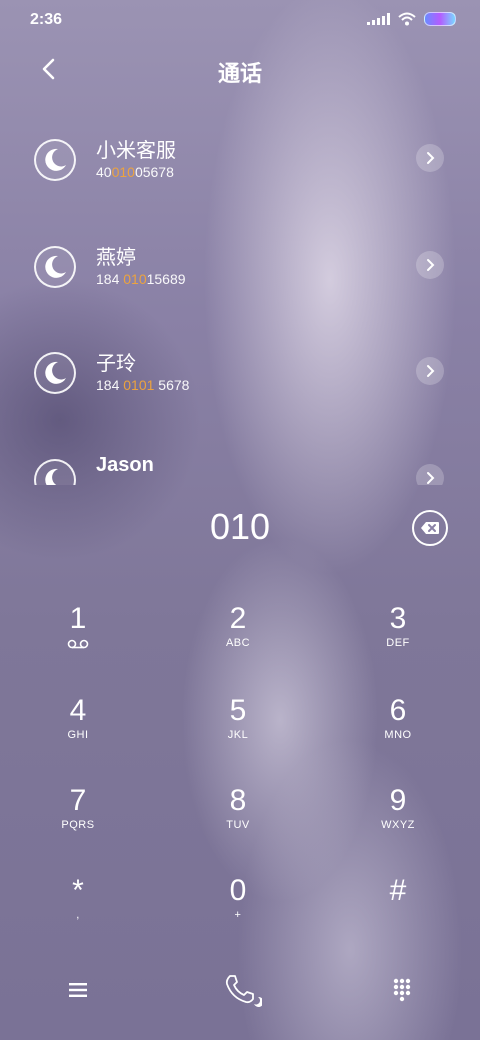  Describe the element at coordinates (238, 914) in the screenshot. I see `key-0: 0 +` at that location.